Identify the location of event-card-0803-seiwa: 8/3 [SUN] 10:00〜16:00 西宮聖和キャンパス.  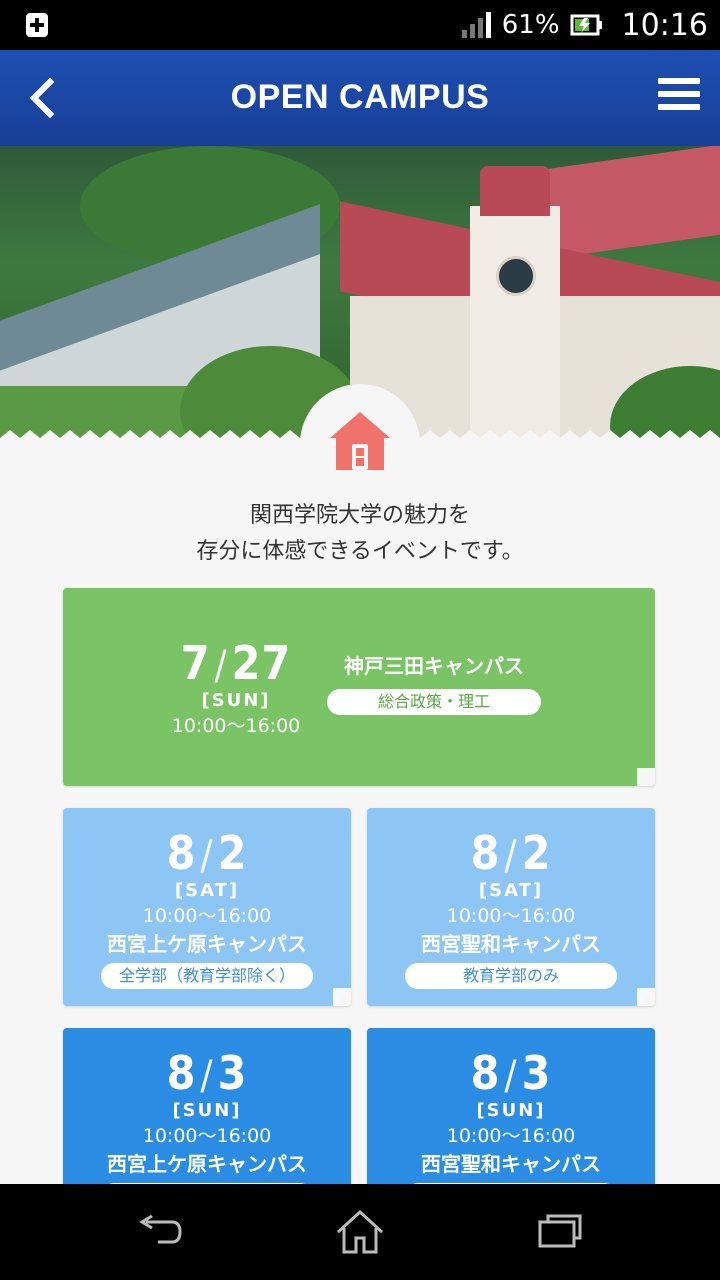
(511, 1106).